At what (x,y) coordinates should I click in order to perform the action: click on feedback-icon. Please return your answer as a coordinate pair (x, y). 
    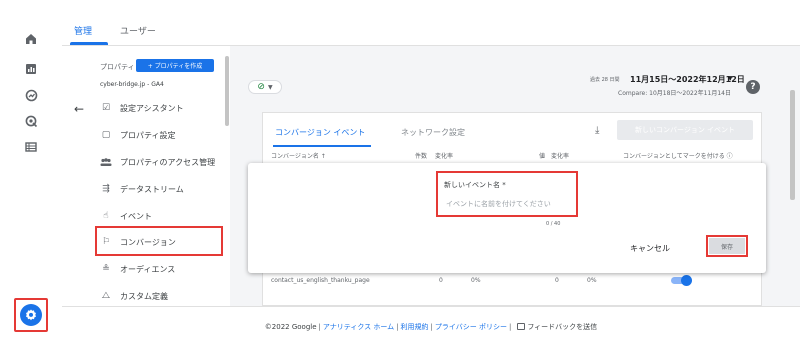
    Looking at the image, I should click on (521, 326).